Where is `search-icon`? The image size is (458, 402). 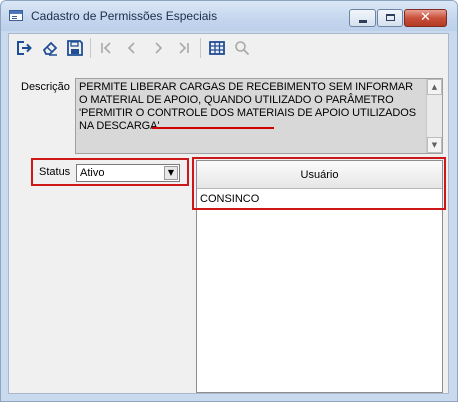 search-icon is located at coordinates (242, 48).